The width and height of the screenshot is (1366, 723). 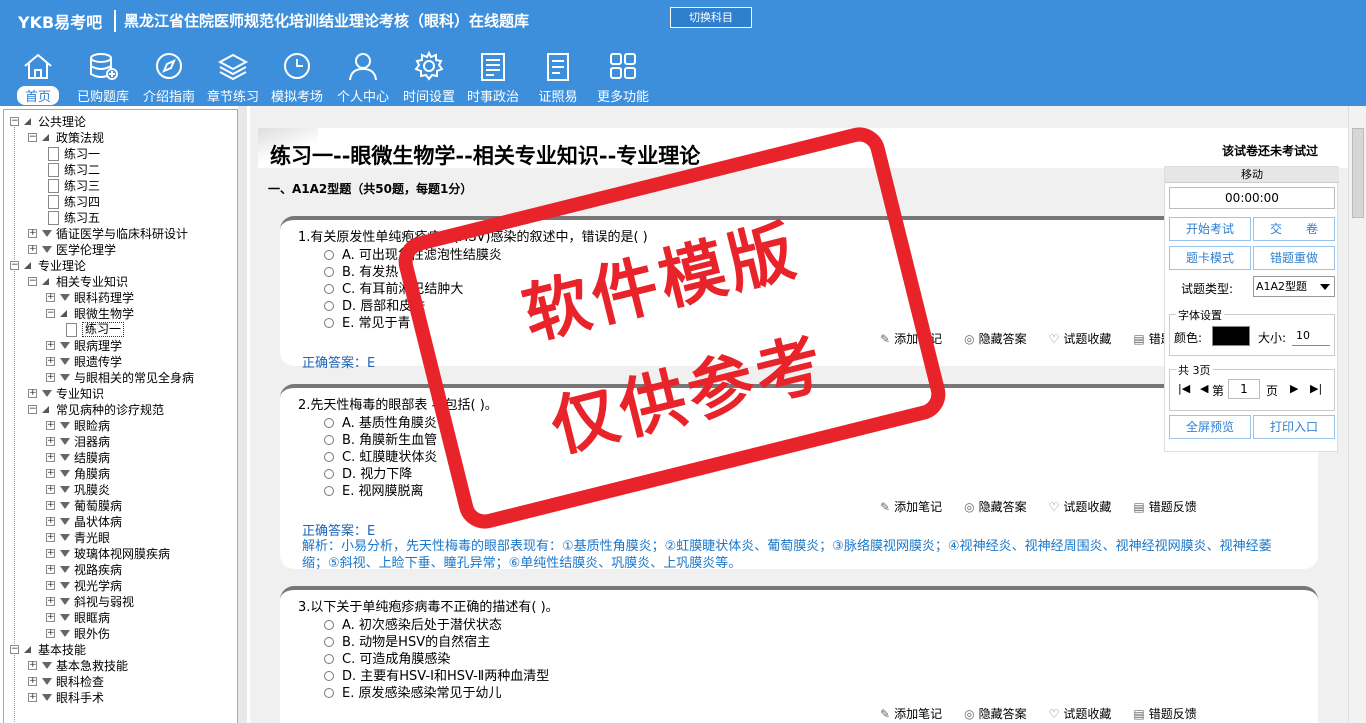 I want to click on tree-item: + 玻璃体视网膜疾病, so click(x=120, y=554).